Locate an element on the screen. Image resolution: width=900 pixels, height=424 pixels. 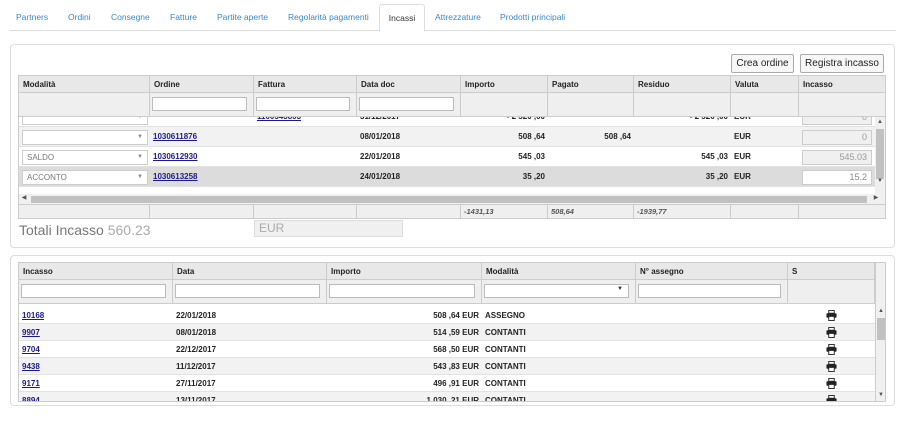
data-cell: 13/11/2017 is located at coordinates (196, 399).